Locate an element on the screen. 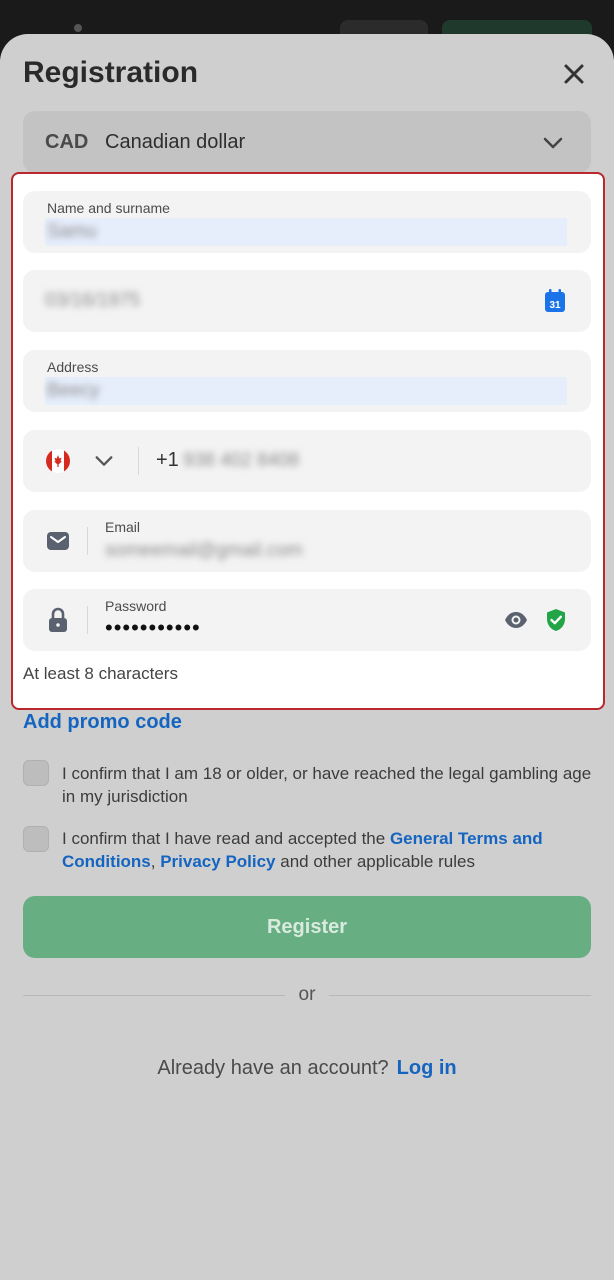 The height and width of the screenshot is (1280, 614). phone-field: +1 938 402 8408 is located at coordinates (307, 461).